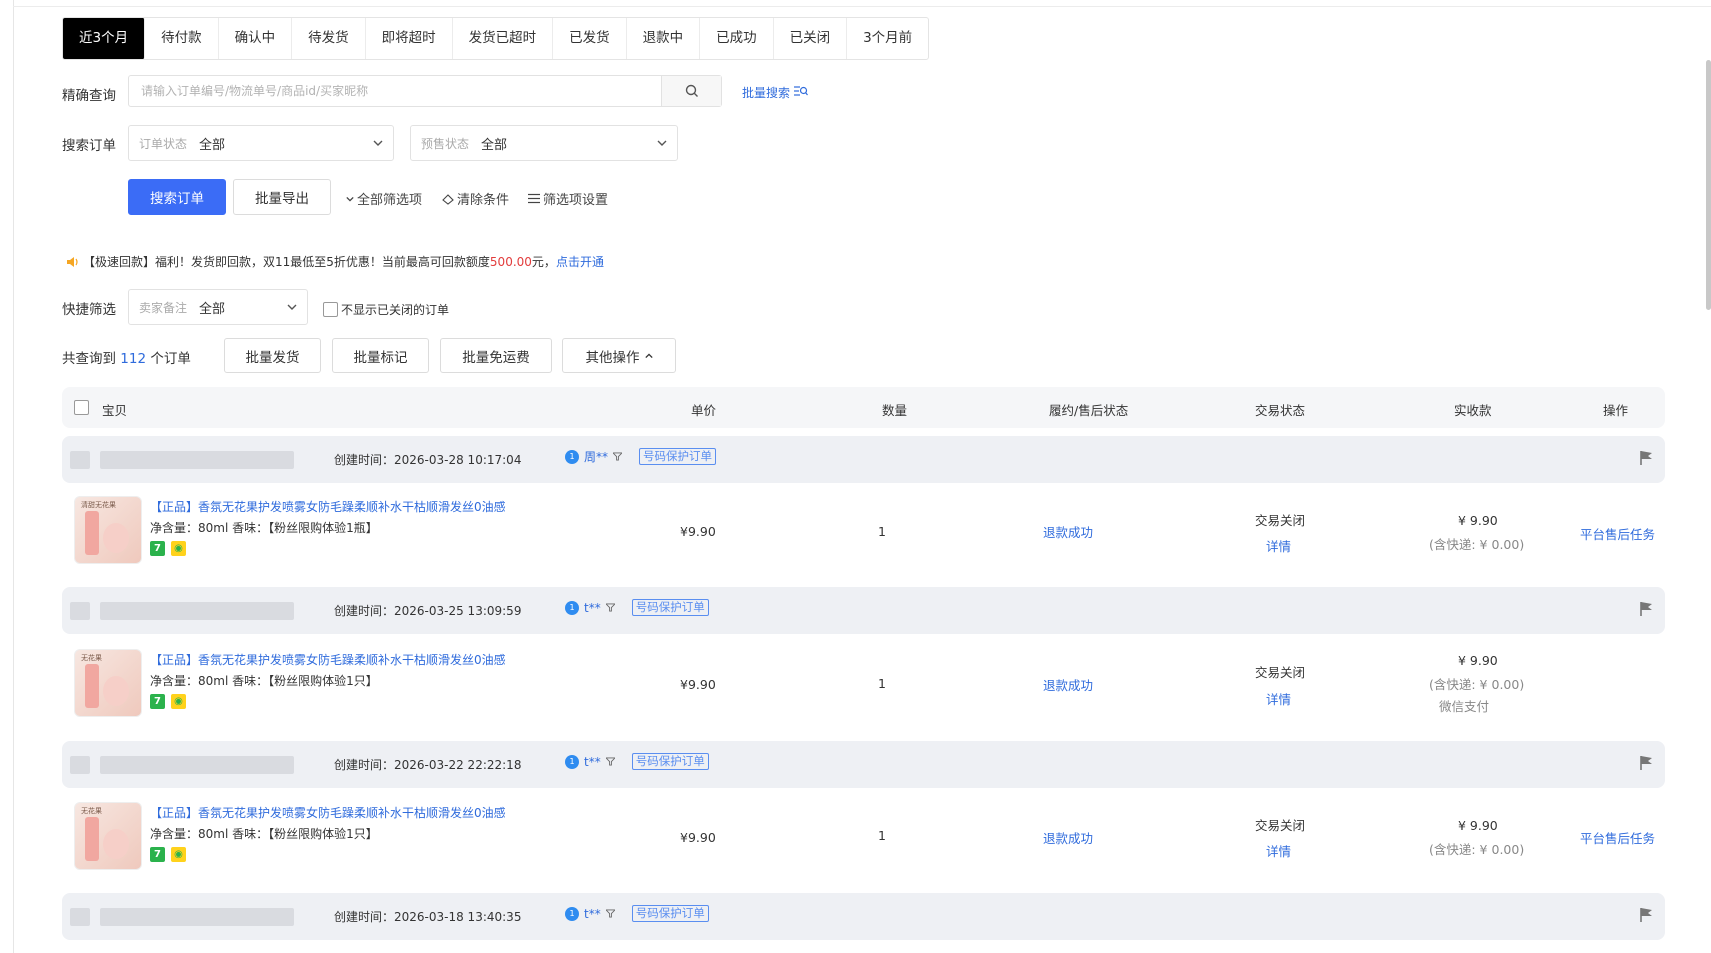 The image size is (1711, 953). Describe the element at coordinates (811, 38) in the screenshot. I see `tab-closed: 已关闭` at that location.